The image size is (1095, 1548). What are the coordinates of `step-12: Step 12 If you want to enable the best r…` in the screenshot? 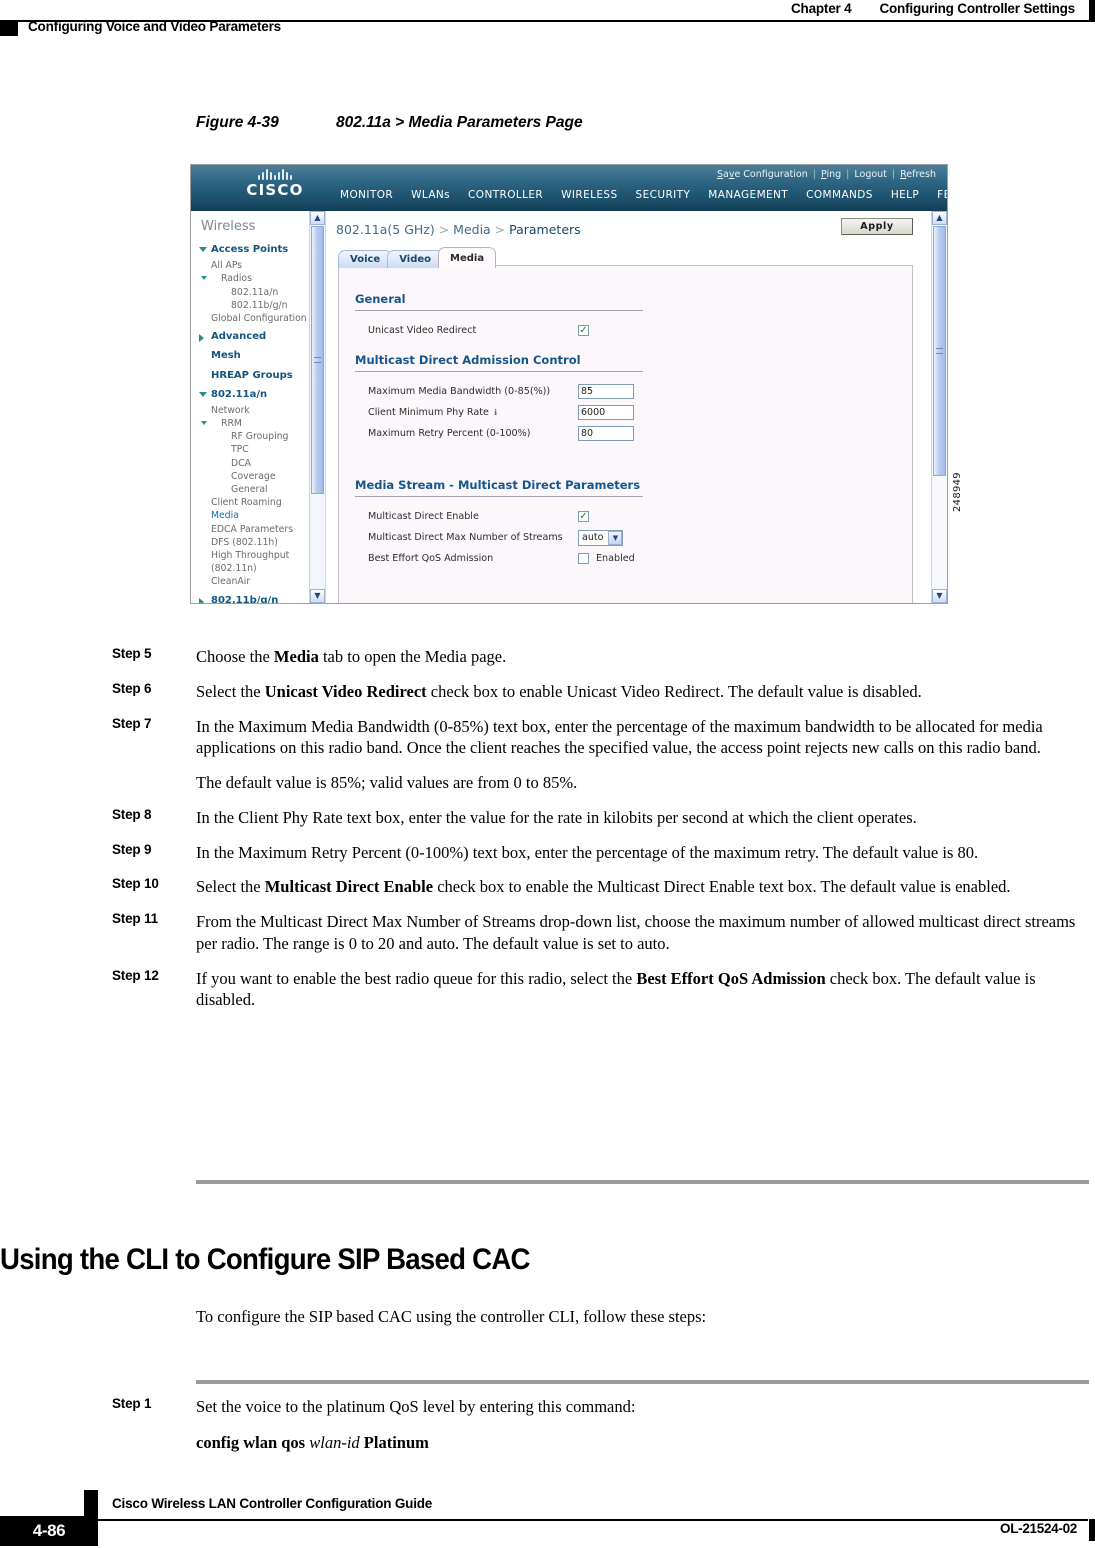 It's located at (547, 990).